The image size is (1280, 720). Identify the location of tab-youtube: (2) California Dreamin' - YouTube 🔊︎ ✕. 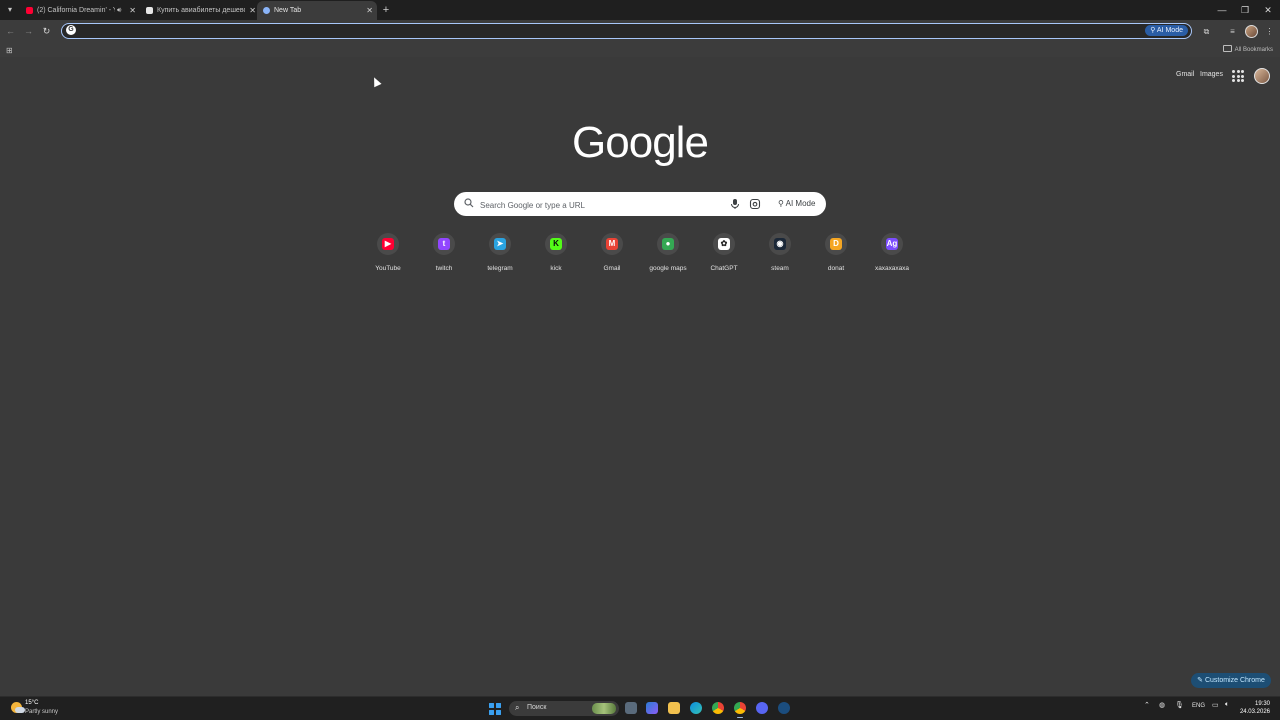
(80, 10).